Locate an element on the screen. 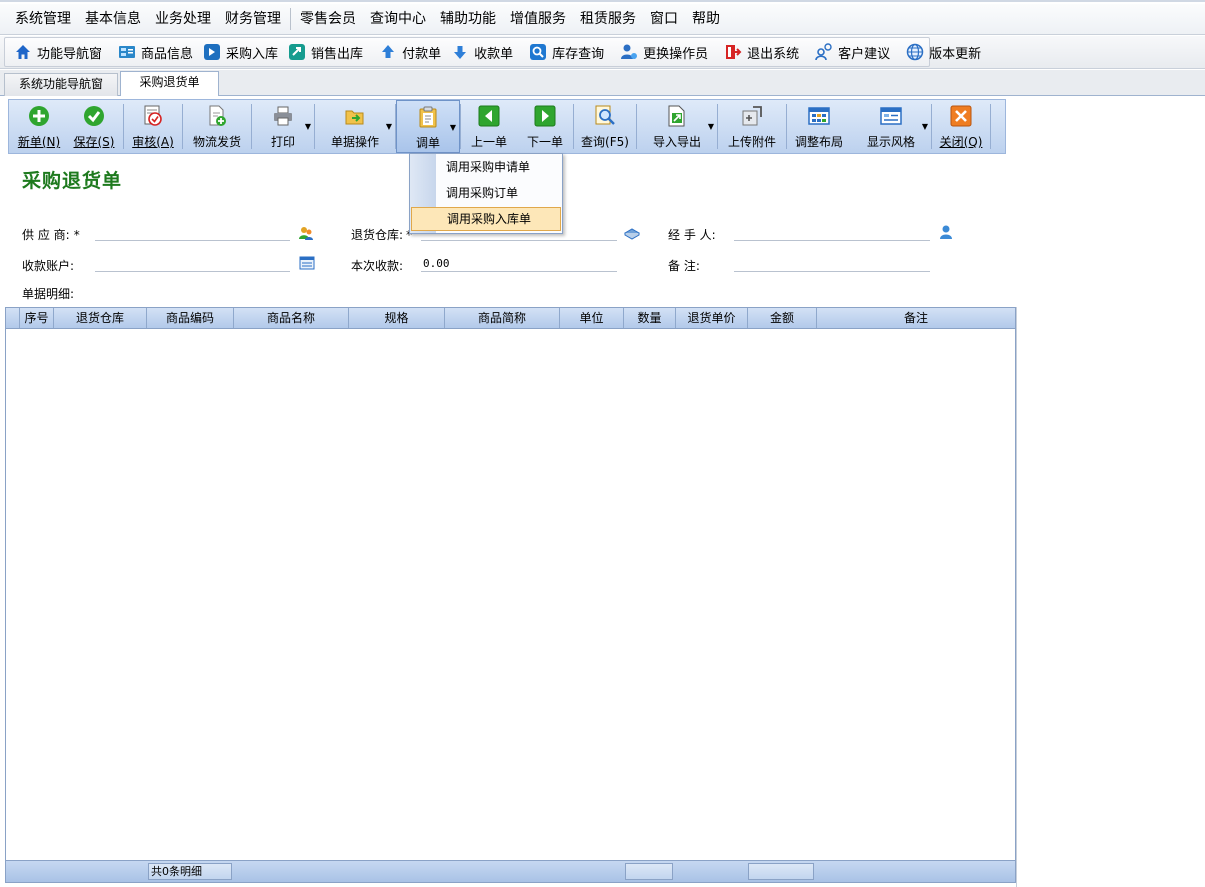 Image resolution: width=1205 pixels, height=887 pixels. menu-help: 帮助 is located at coordinates (706, 19).